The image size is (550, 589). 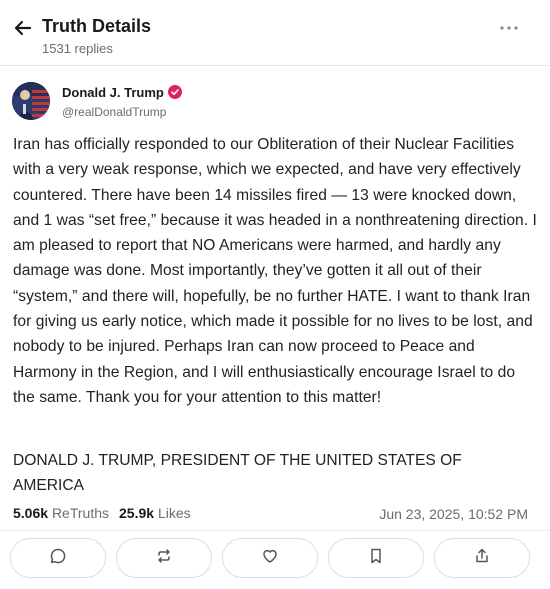 I want to click on author-name: Donald J. Trump, so click(x=122, y=92).